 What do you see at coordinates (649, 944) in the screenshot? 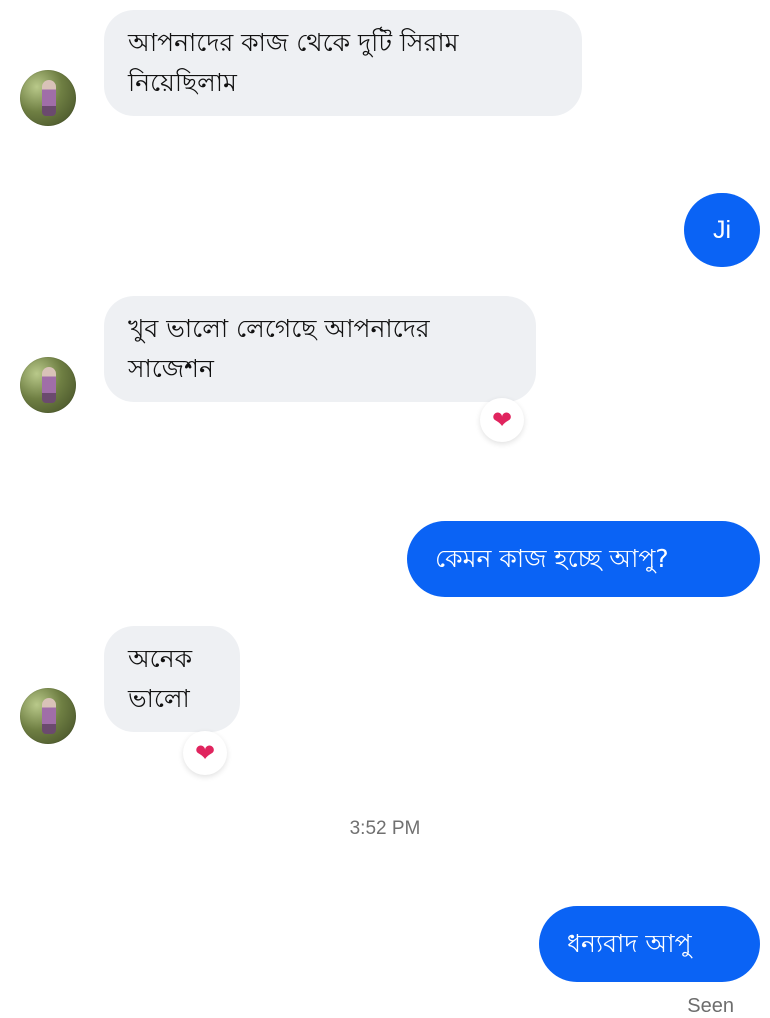
I see `outgoing-message: ধন্যবাদ আপু` at bounding box center [649, 944].